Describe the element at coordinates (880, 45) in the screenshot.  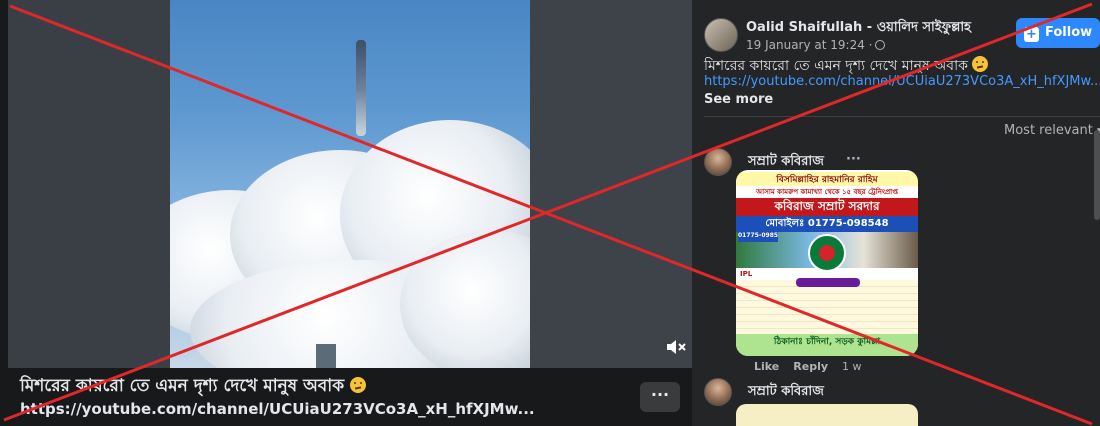
I see `globe-icon` at that location.